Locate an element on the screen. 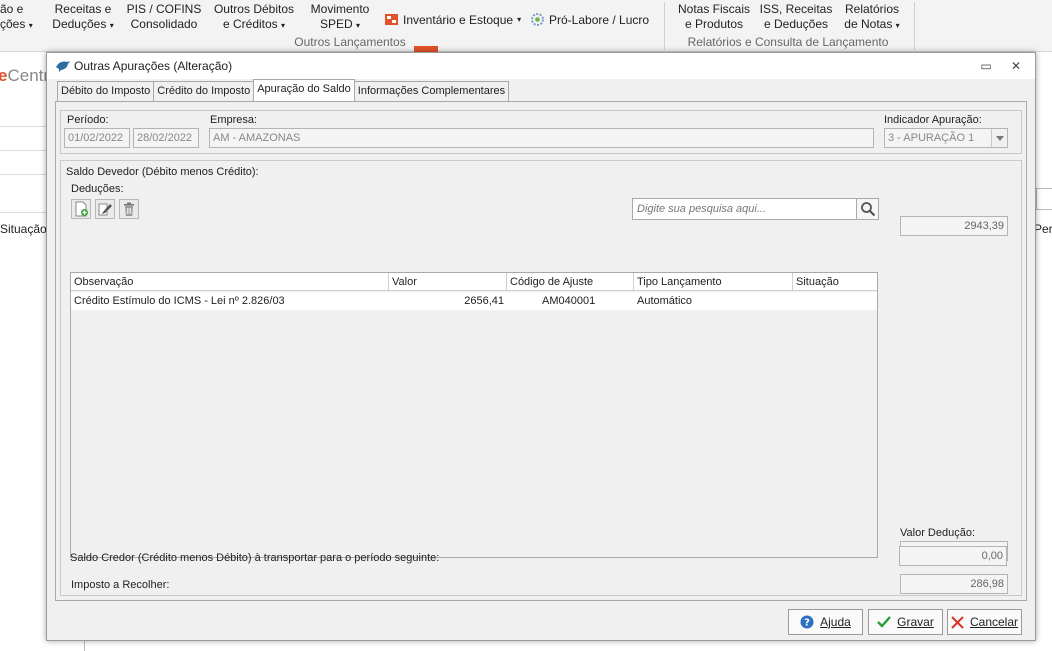  deducoes-label: Deduções: is located at coordinates (97, 189).